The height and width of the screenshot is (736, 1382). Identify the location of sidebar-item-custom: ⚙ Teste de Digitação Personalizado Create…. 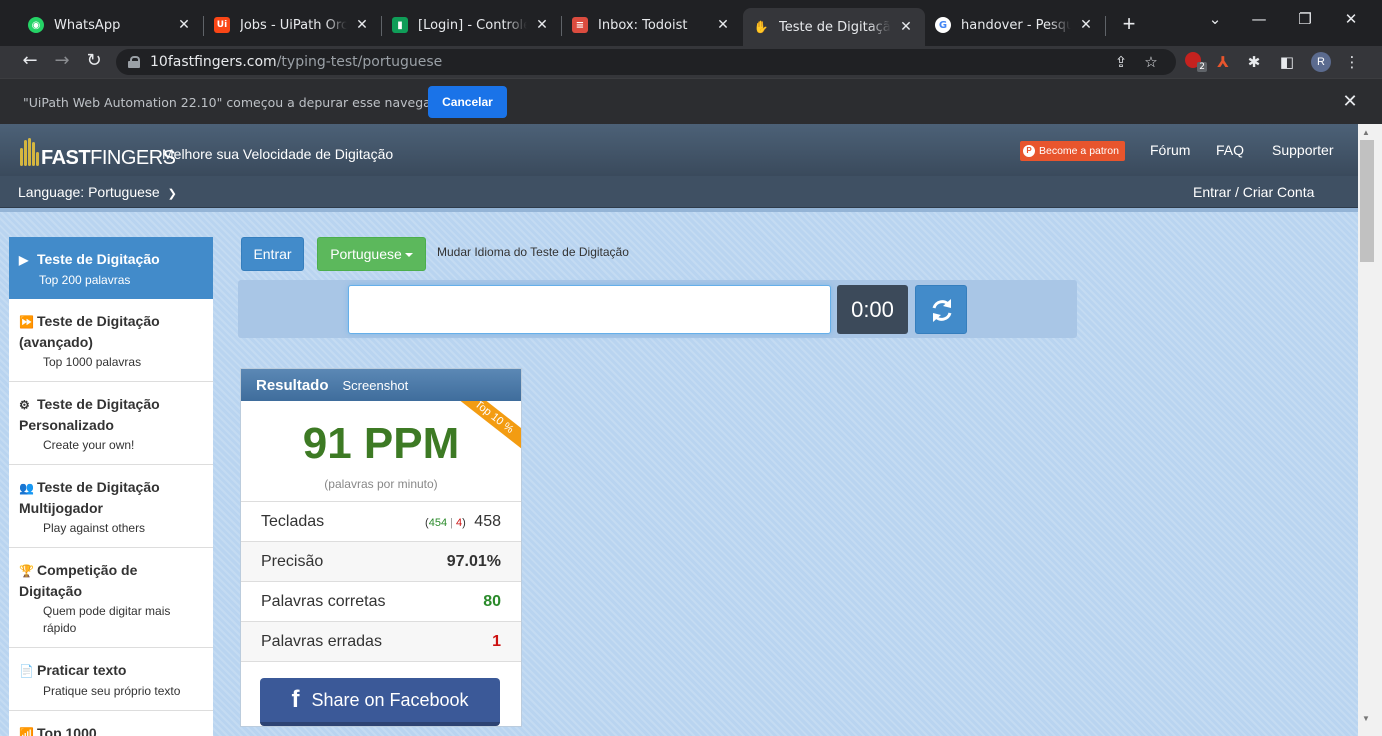
(111, 423).